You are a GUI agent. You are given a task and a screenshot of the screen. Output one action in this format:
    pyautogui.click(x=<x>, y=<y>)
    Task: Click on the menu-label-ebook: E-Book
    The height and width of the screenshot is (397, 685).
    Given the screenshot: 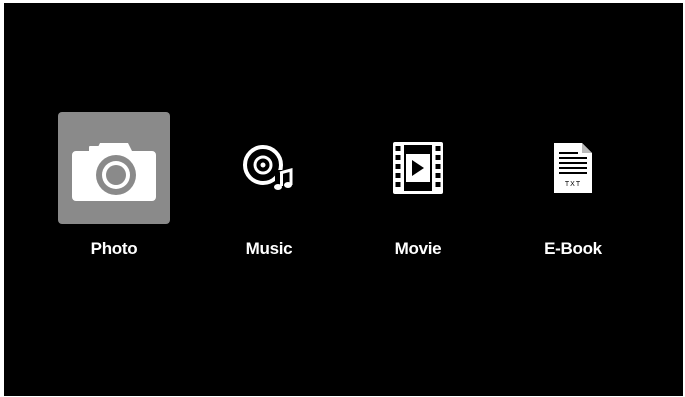 What is the action you would take?
    pyautogui.click(x=573, y=249)
    